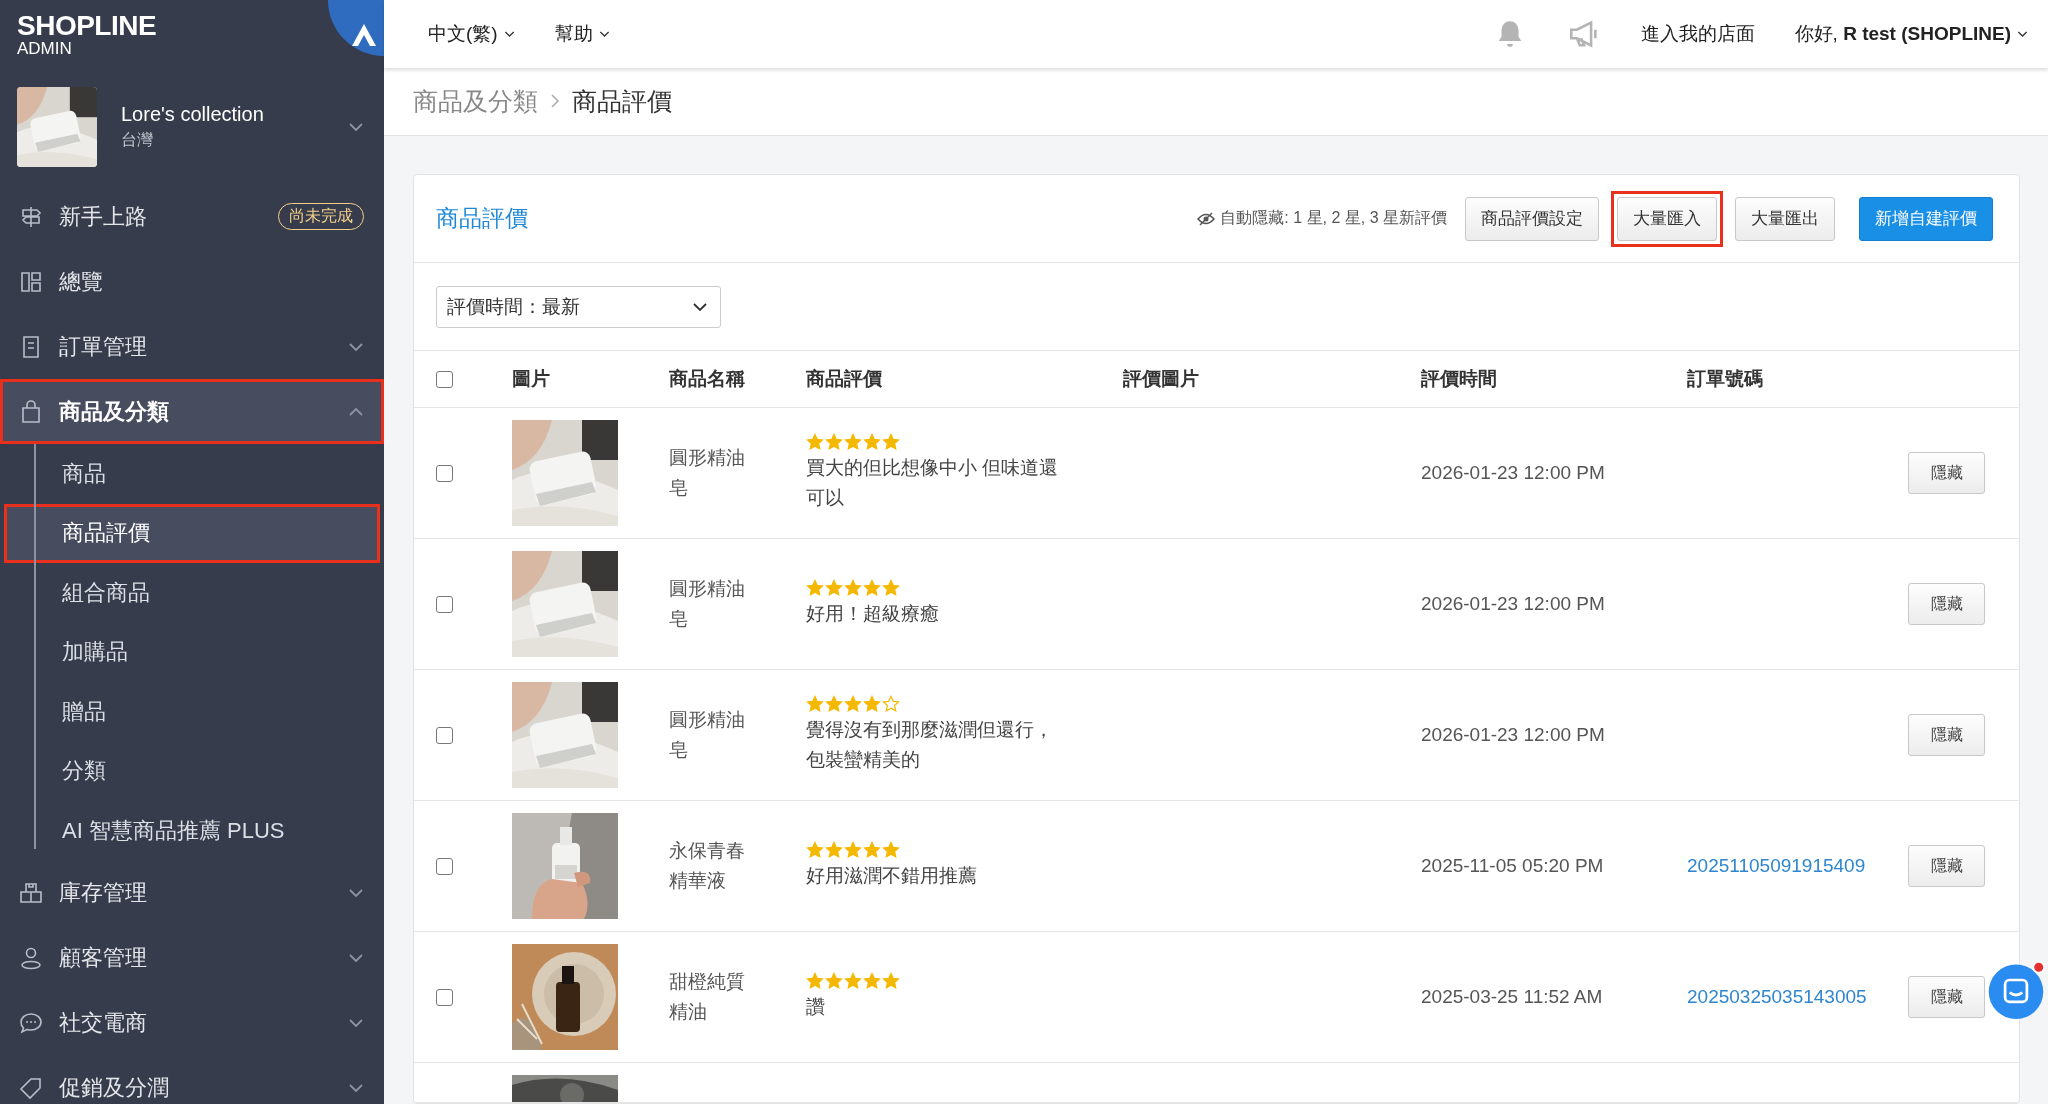  I want to click on bag-icon, so click(31, 411).